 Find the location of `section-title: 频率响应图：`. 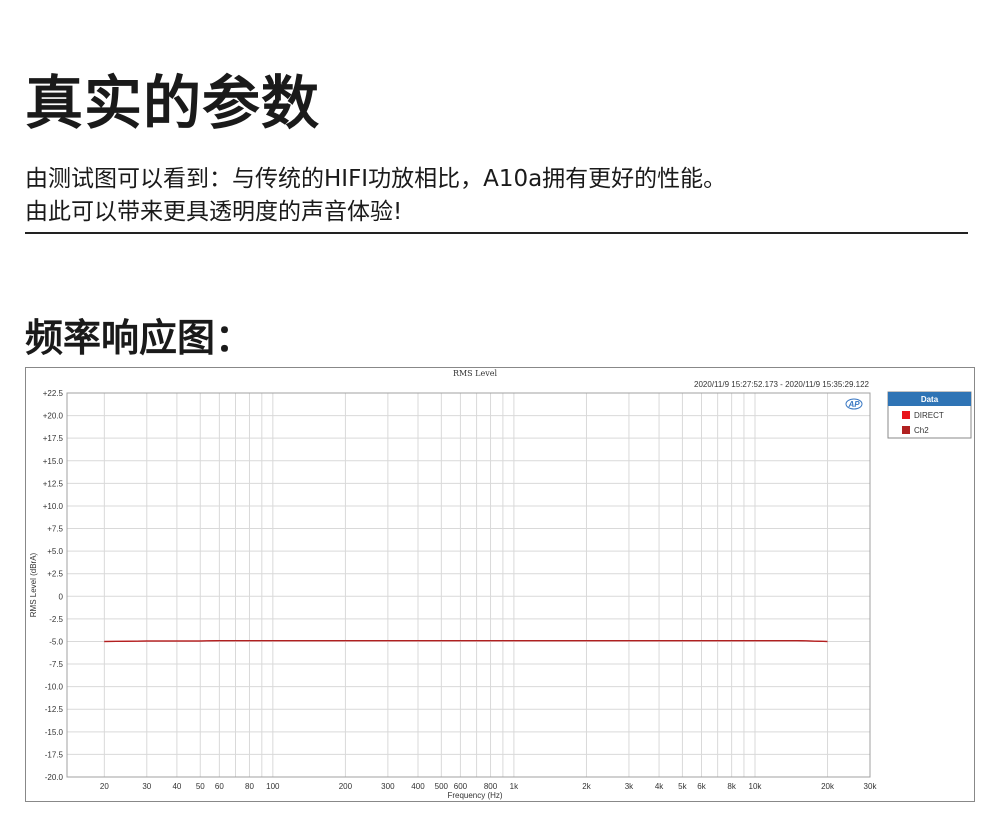

section-title: 频率响应图： is located at coordinates (139, 338).